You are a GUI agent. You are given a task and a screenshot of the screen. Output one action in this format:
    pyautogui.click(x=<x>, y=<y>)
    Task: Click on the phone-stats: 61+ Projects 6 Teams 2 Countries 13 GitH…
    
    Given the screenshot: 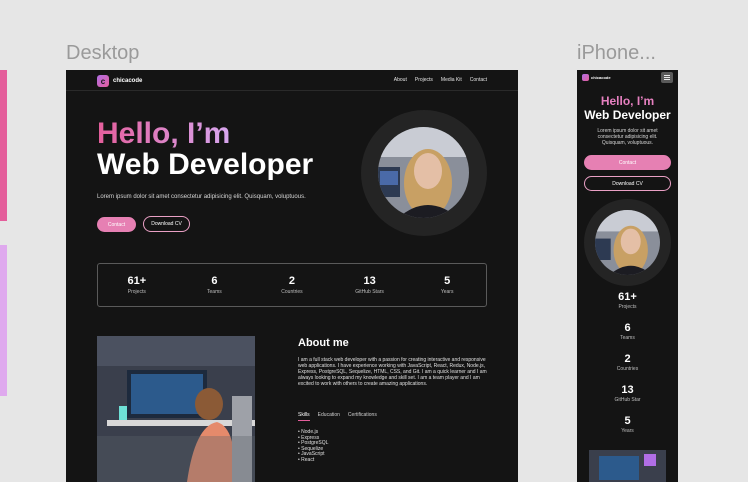 What is the action you would take?
    pyautogui.click(x=627, y=368)
    